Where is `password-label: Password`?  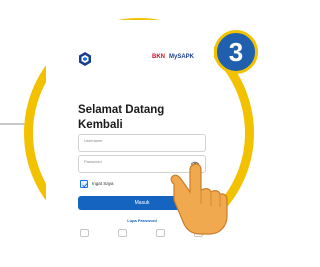
password-label: Password is located at coordinates (93, 161).